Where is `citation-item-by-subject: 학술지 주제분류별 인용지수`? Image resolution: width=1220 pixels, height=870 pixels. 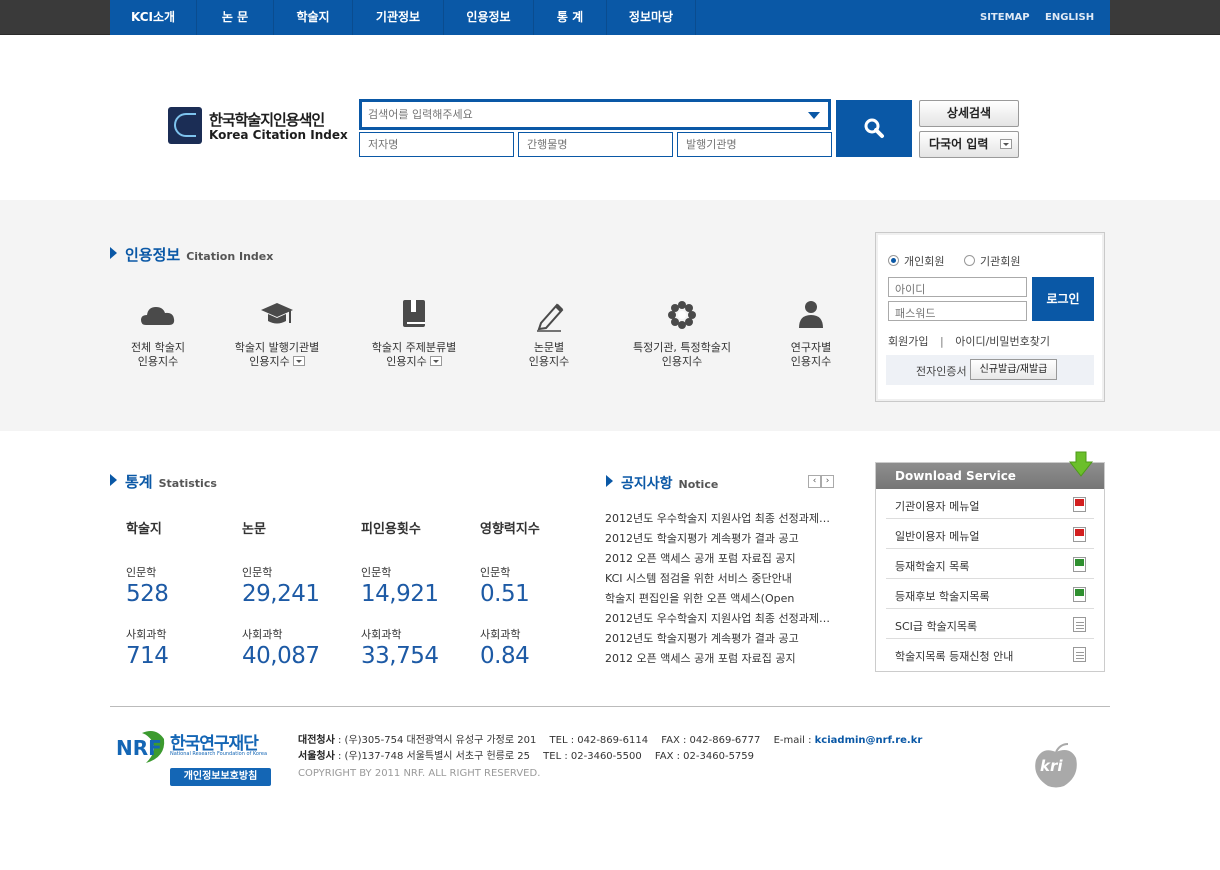 citation-item-by-subject: 학술지 주제분류별 인용지수 is located at coordinates (414, 332).